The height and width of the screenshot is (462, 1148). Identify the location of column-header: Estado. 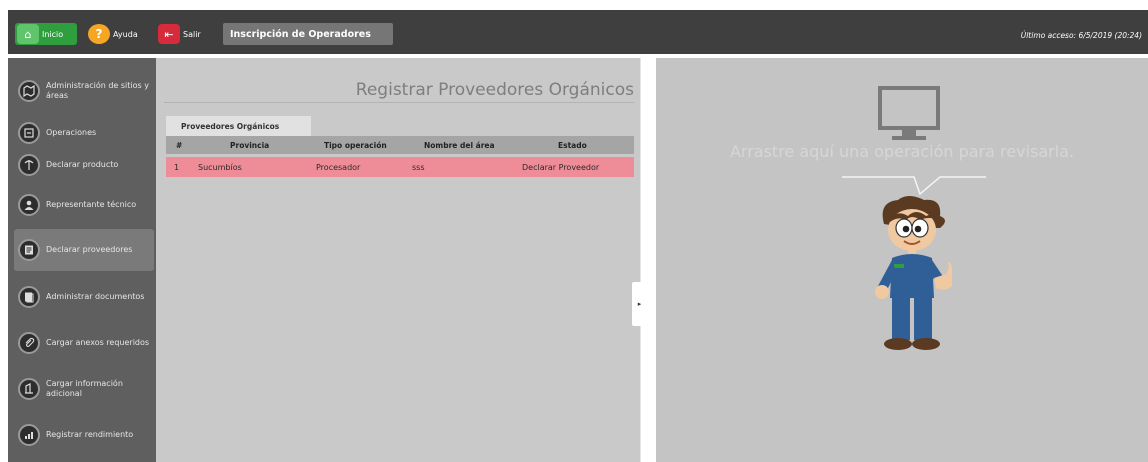
(572, 145).